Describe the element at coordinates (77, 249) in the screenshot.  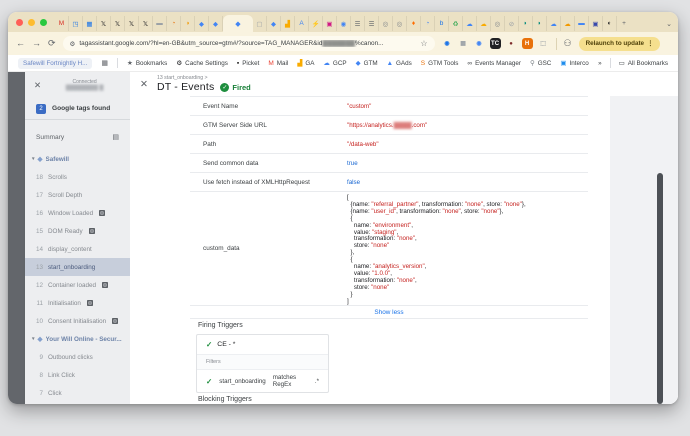
I see `sidebar-event-item: 14 display_content` at that location.